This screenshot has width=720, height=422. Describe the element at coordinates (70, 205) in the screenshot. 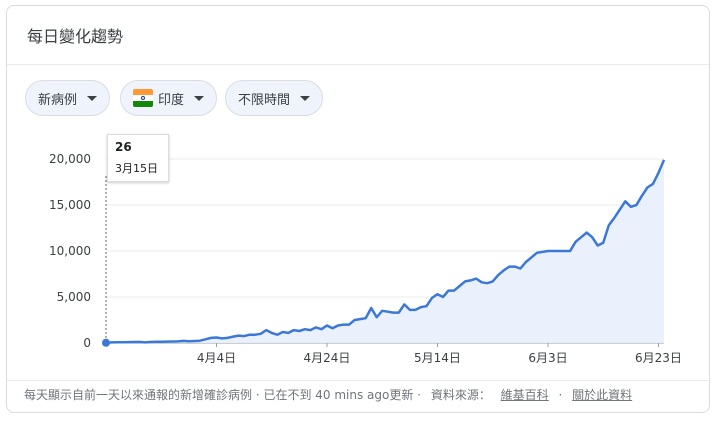

I see `y-tick-label: 15,000` at that location.